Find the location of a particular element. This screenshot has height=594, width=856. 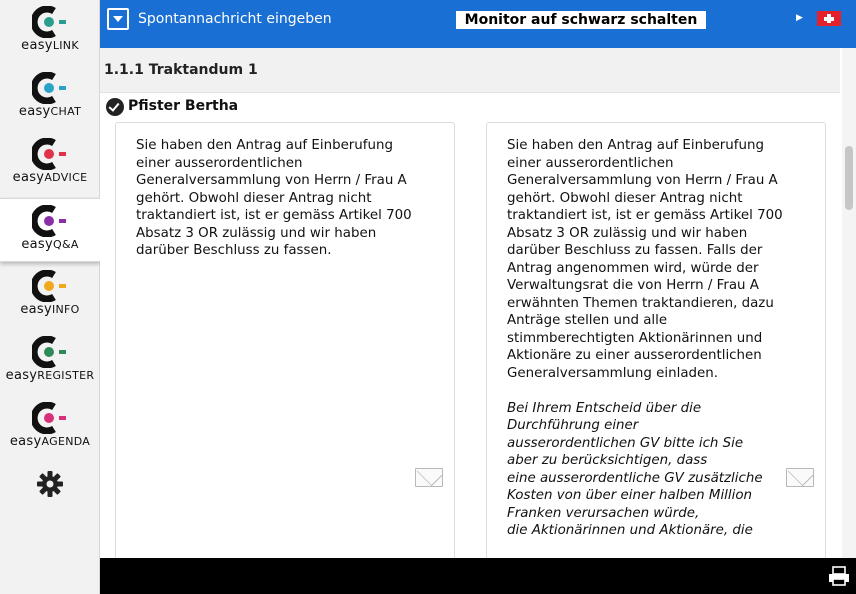

vertical-scrollbar is located at coordinates (849, 303).